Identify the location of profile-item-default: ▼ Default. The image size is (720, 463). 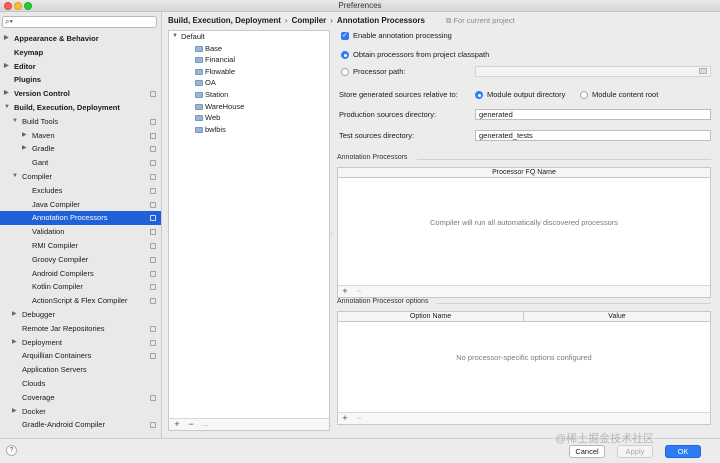
(249, 37).